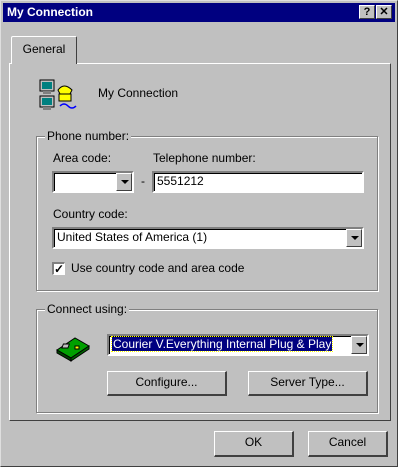 This screenshot has height=467, width=398. I want to click on connect-using-group-label: Connect using:, so click(87, 309).